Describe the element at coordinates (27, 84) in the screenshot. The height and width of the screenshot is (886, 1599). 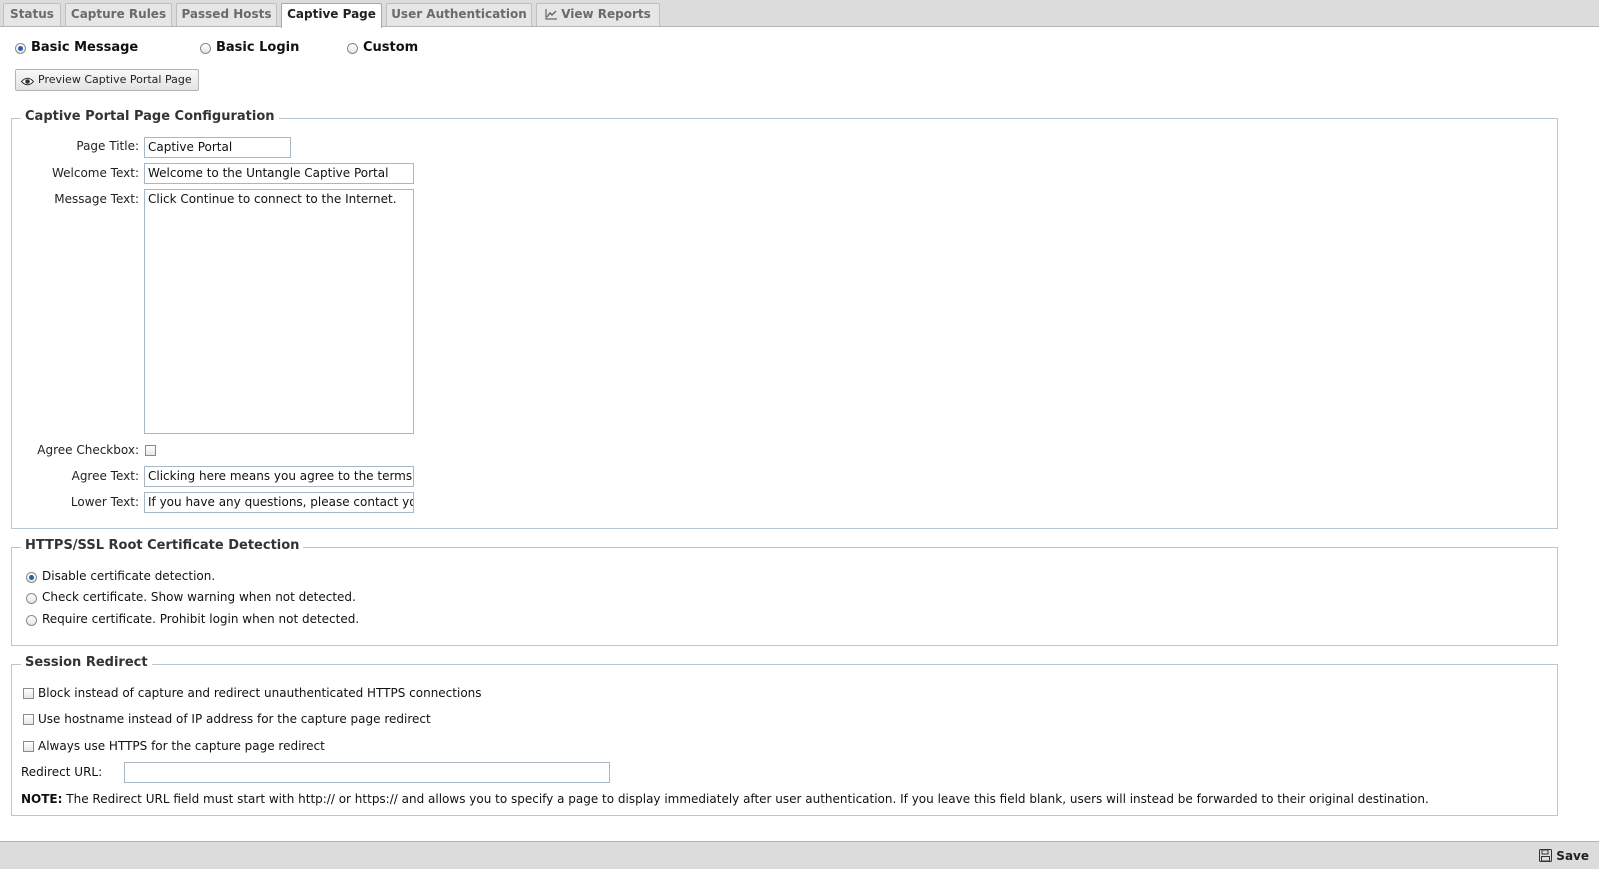
I see `eye-icon` at that location.